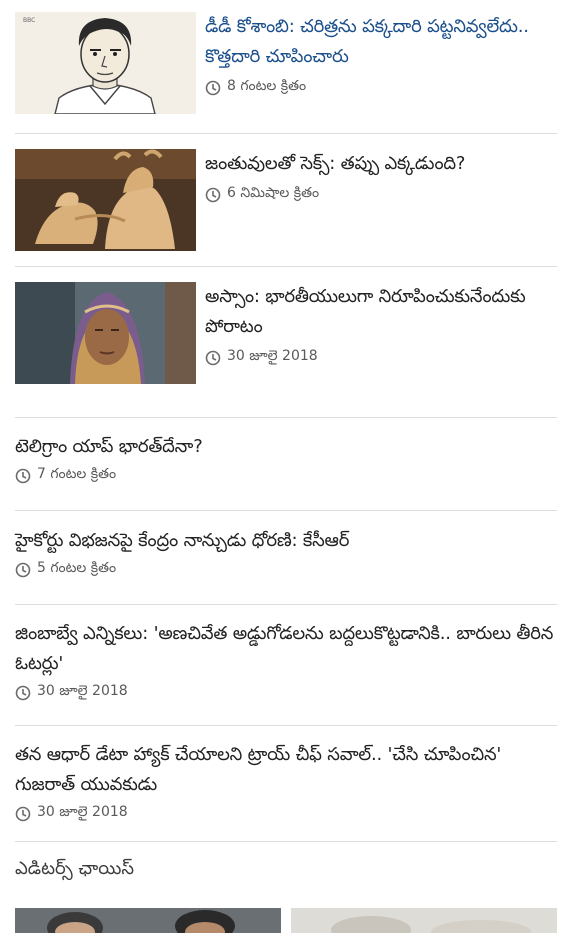 This screenshot has width=574, height=933. What do you see at coordinates (267, 86) in the screenshot?
I see `story-time: 8 గంటల క్రితం` at bounding box center [267, 86].